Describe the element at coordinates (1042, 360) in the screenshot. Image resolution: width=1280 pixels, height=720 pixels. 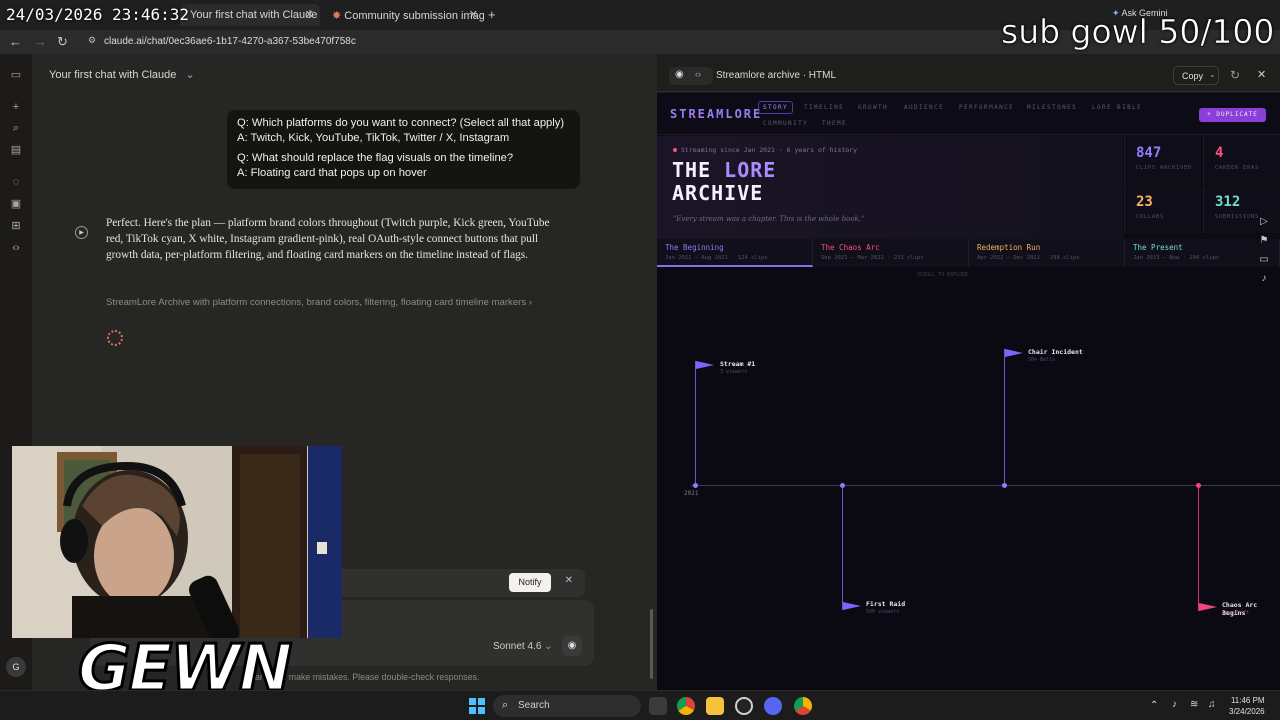
I see `event-subtitle: 50+ Bells` at that location.